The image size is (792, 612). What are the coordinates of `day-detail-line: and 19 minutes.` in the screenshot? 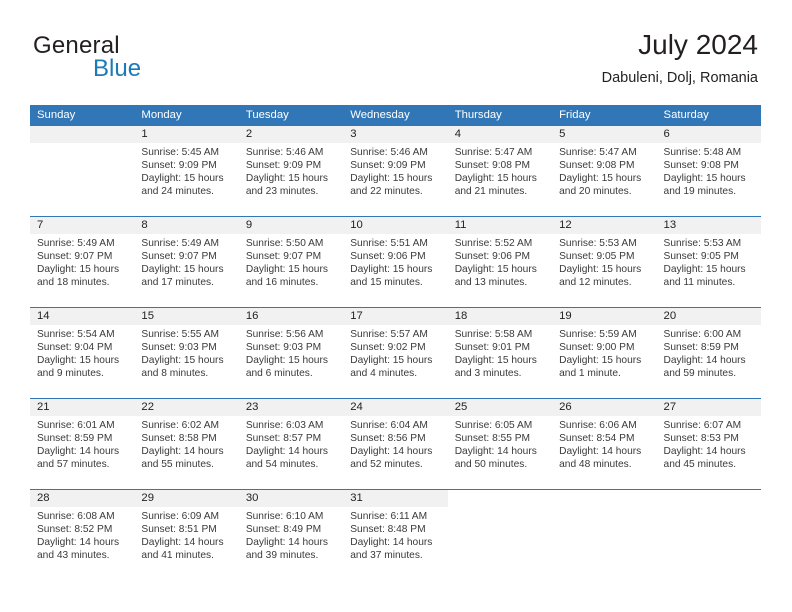 It's located at (700, 191).